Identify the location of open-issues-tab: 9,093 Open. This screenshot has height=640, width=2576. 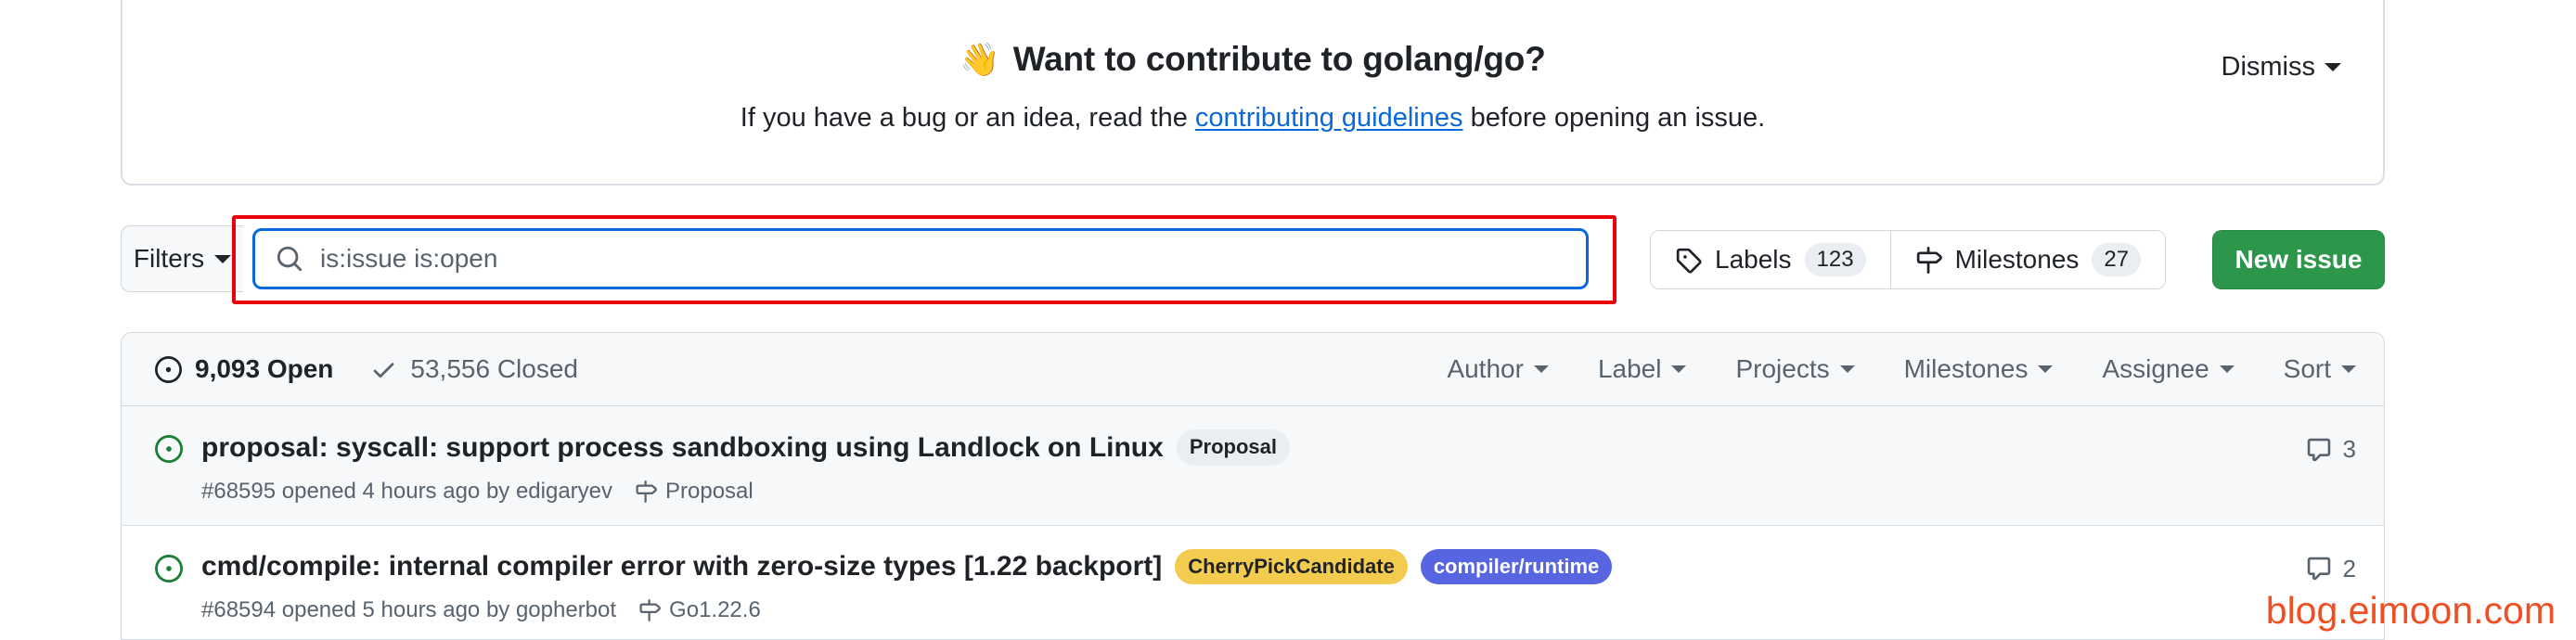
(244, 369).